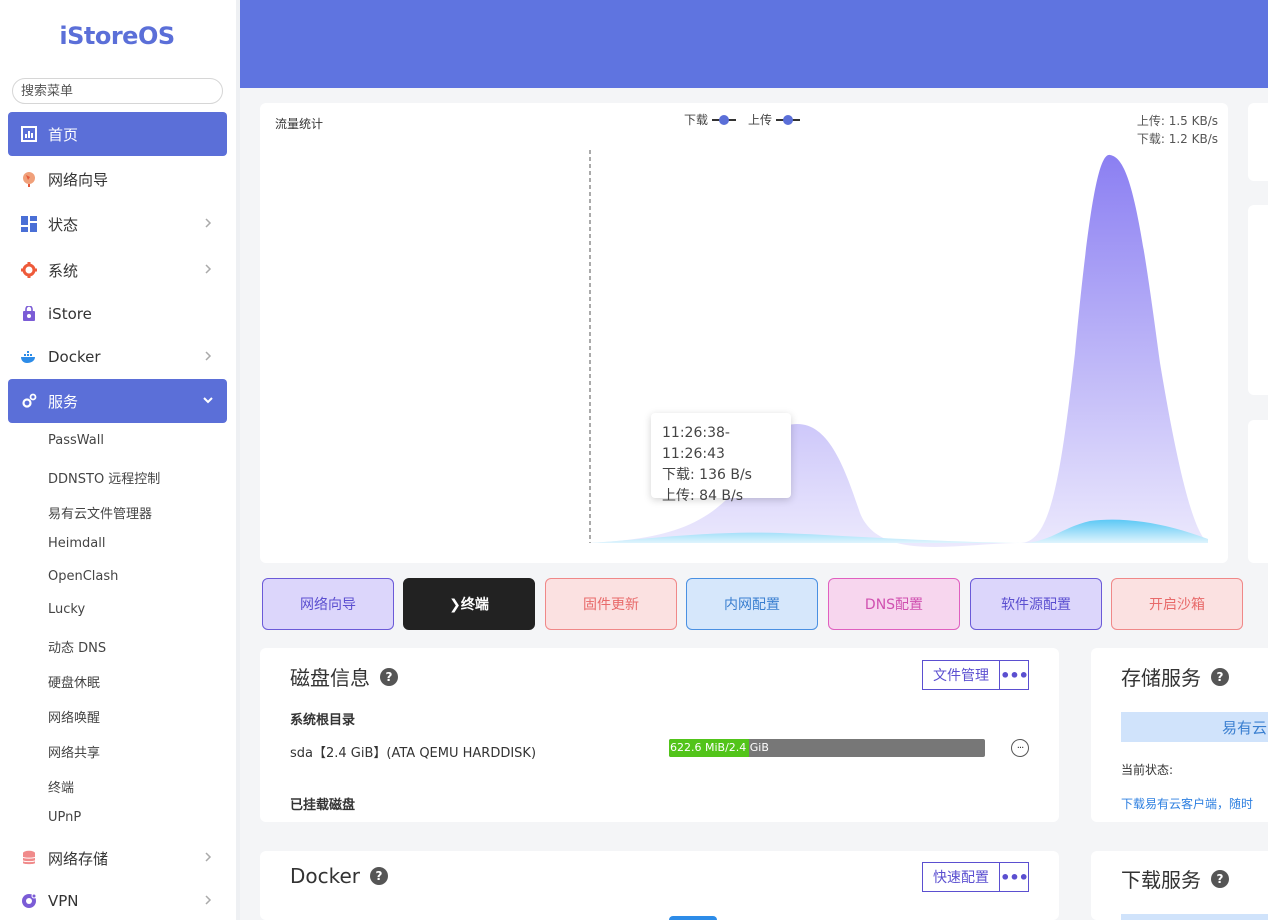 The image size is (1268, 920). I want to click on sidebar-subitem-terminal: 终端, so click(61, 786).